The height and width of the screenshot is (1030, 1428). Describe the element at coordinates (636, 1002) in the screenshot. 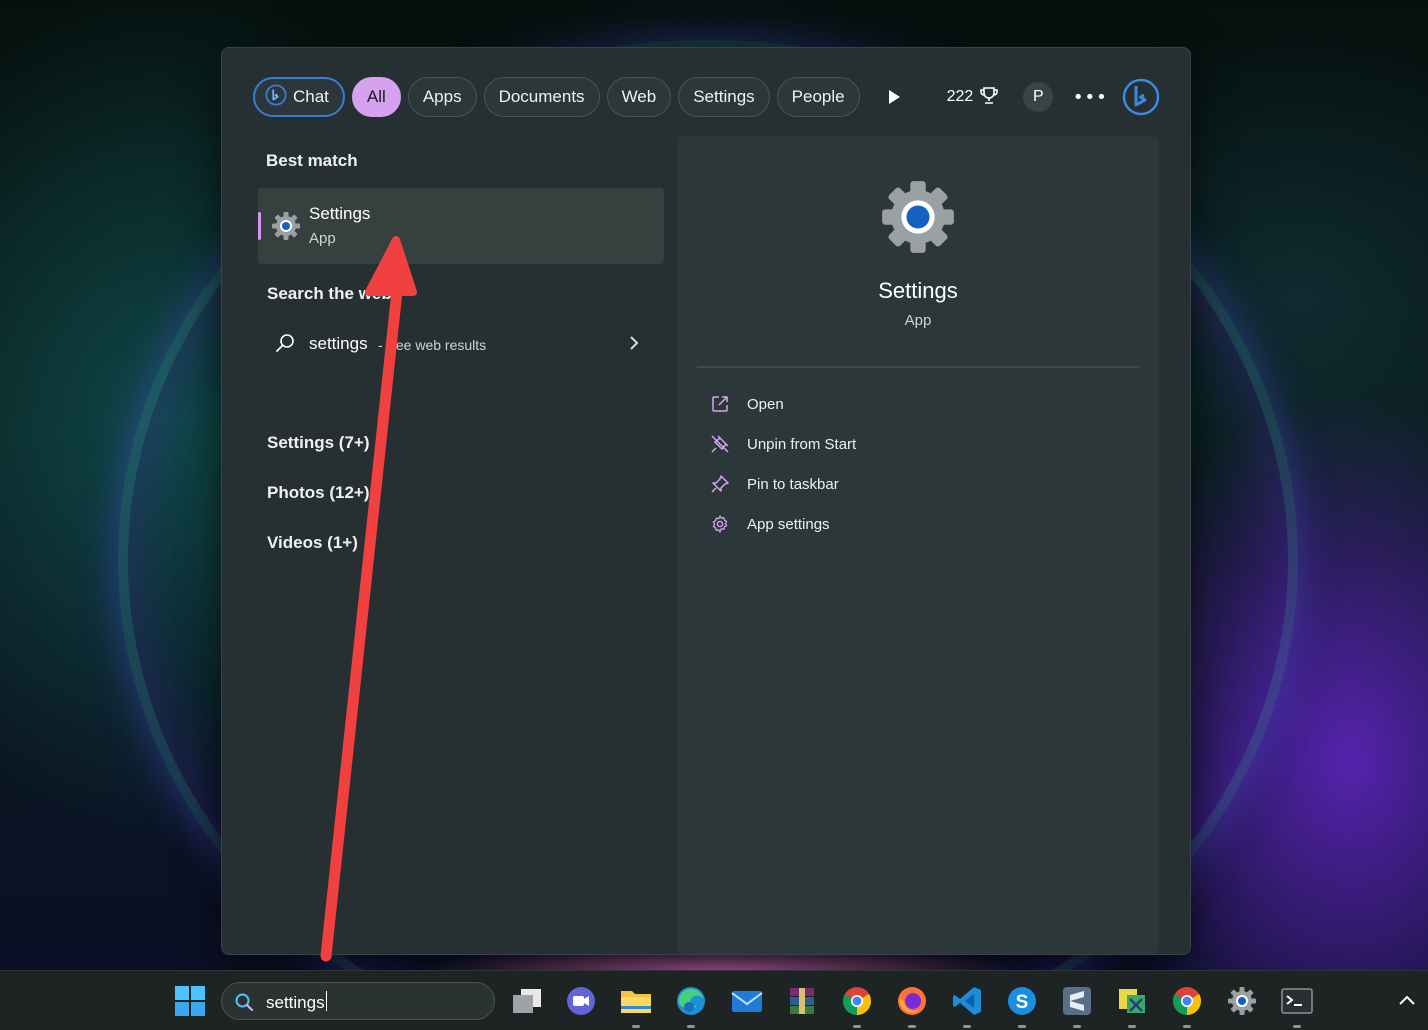

I see `folder-icon` at that location.